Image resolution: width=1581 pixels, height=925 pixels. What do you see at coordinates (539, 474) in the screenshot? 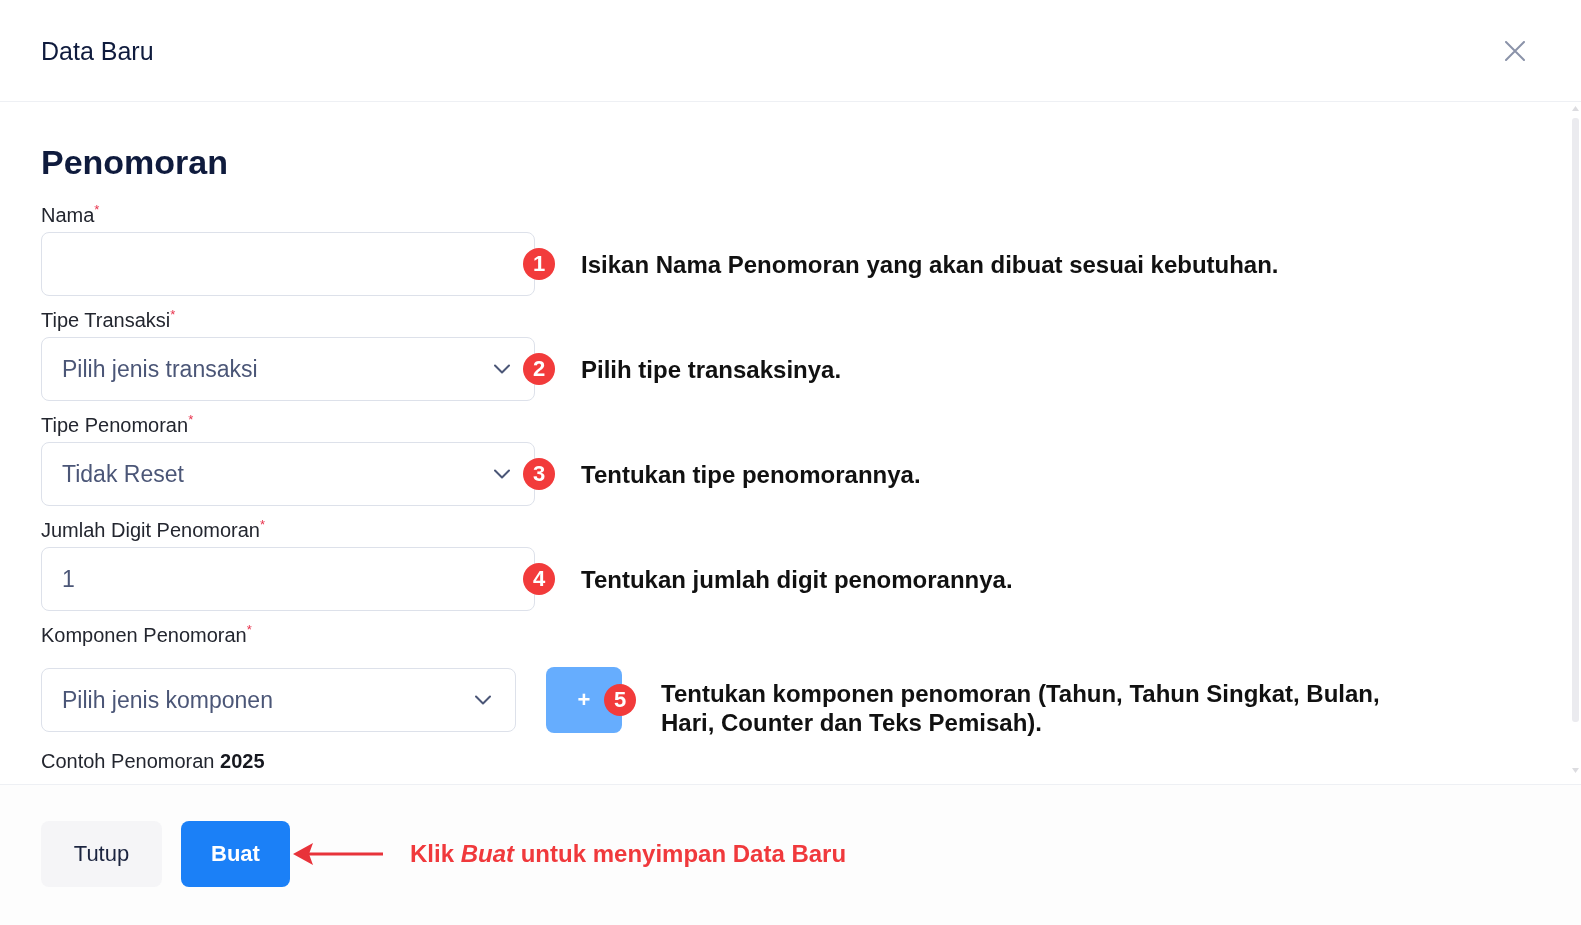
I see `step-marker: 3` at bounding box center [539, 474].